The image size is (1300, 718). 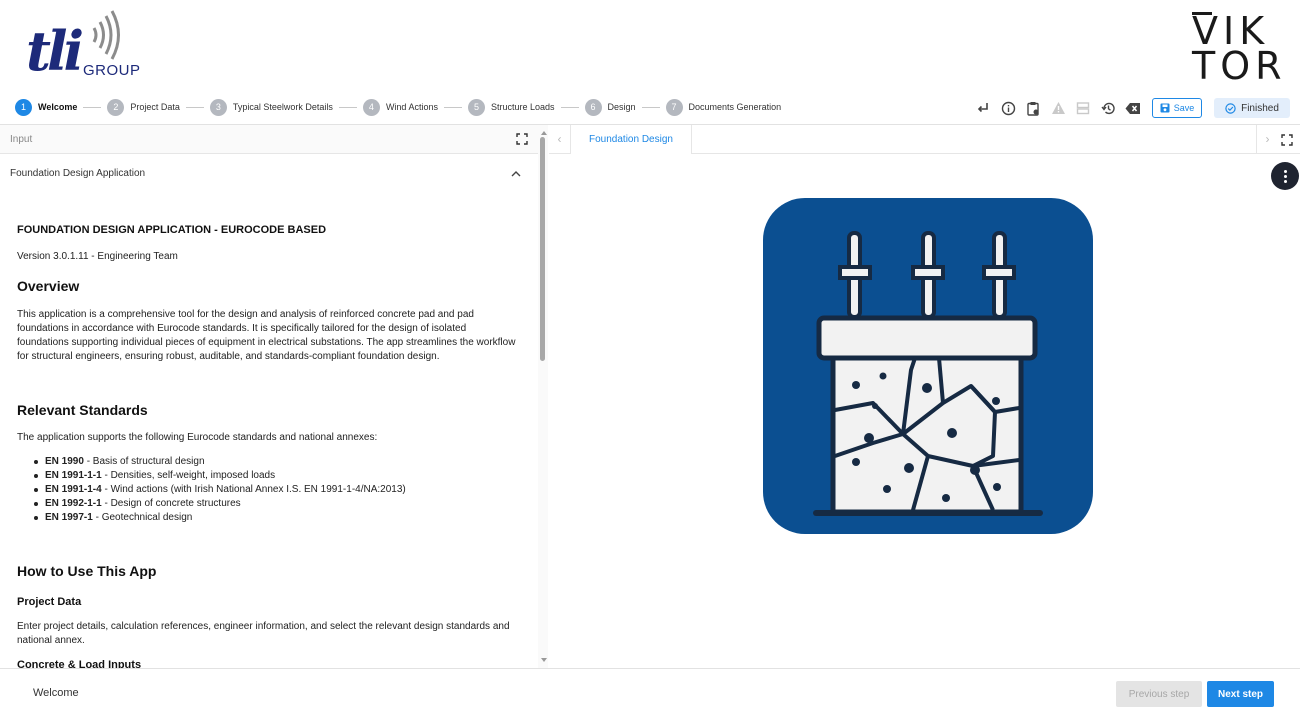 I want to click on standard-desc: - Basis of structural design, so click(x=144, y=461).